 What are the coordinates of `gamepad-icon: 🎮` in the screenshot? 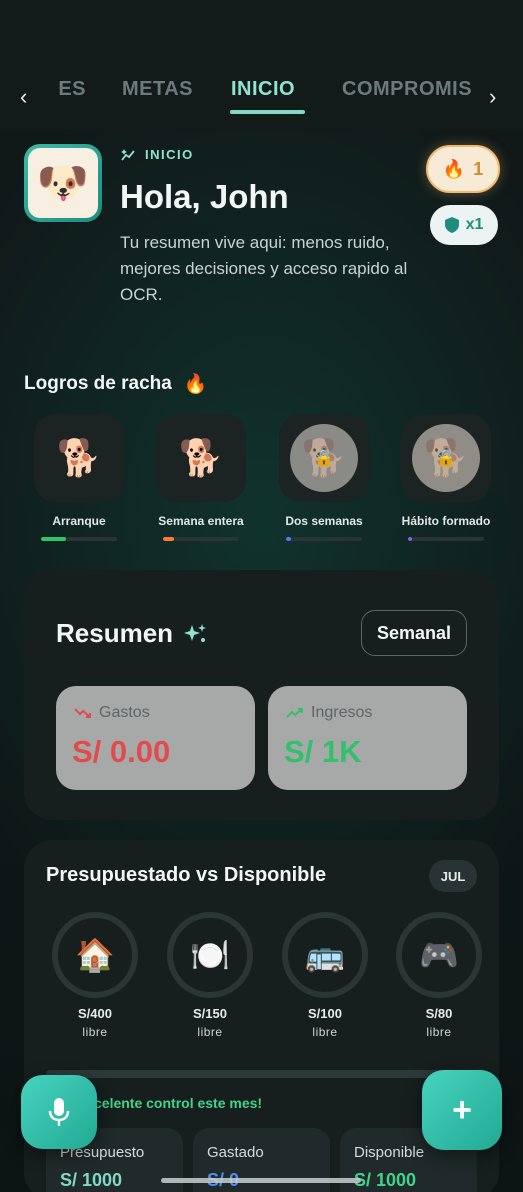 It's located at (439, 955).